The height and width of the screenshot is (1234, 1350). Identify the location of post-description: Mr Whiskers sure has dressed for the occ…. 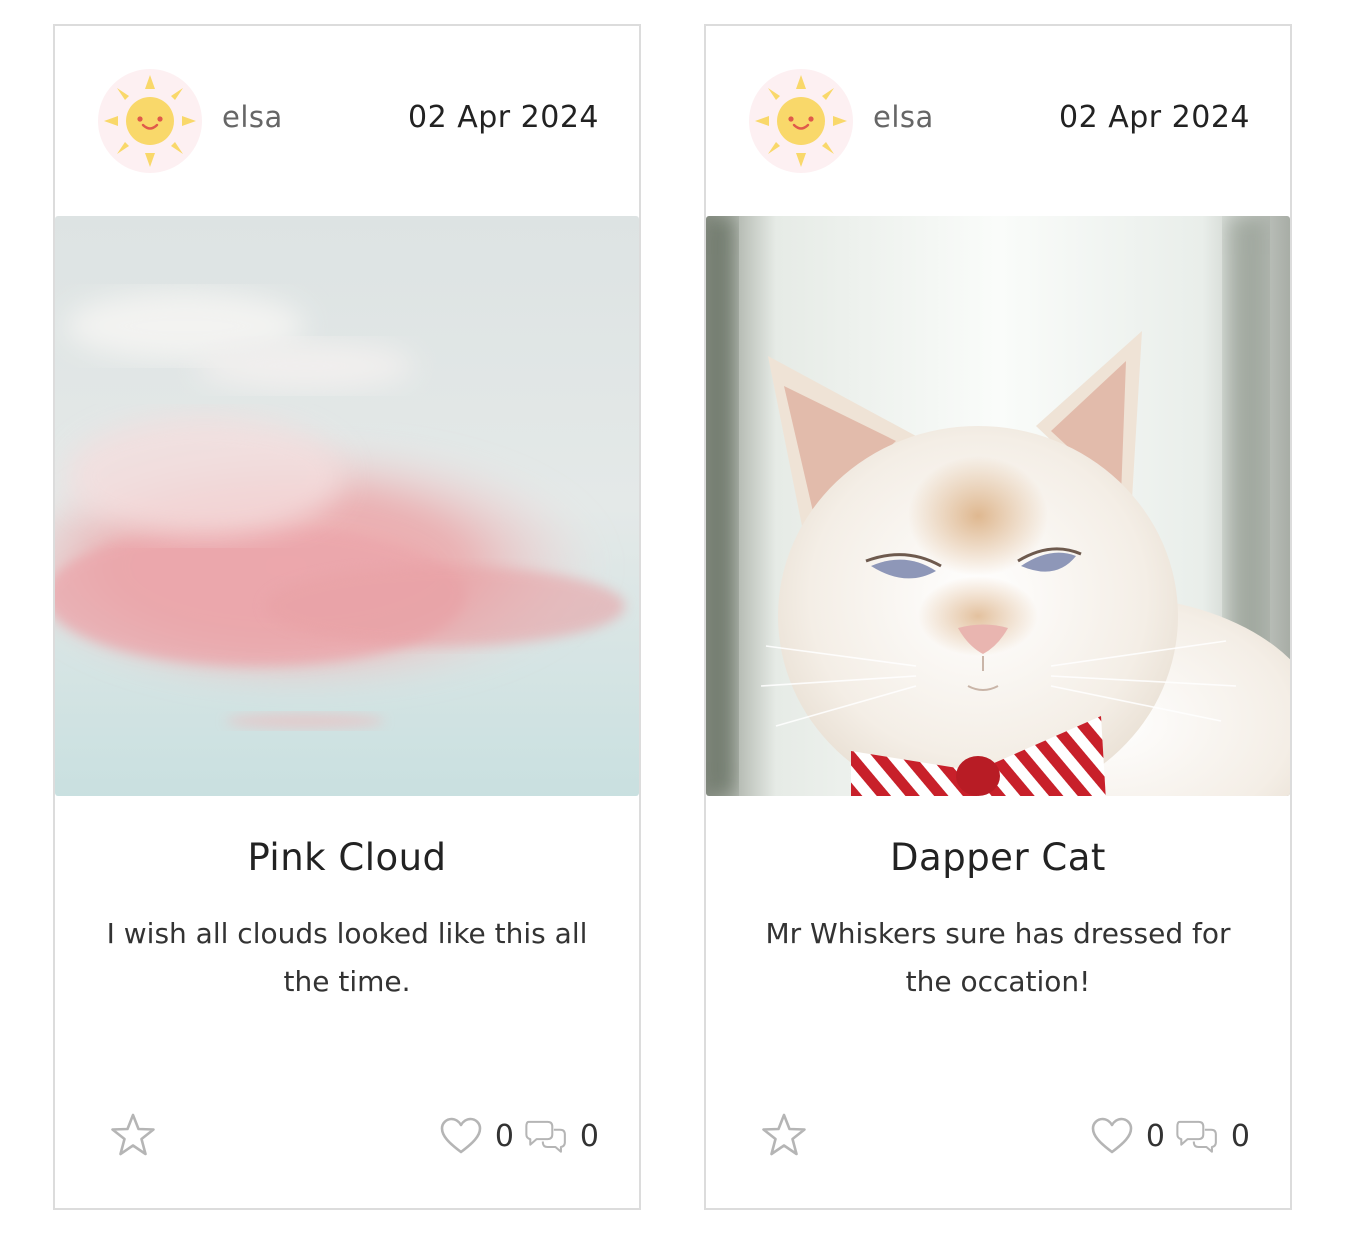
(998, 957).